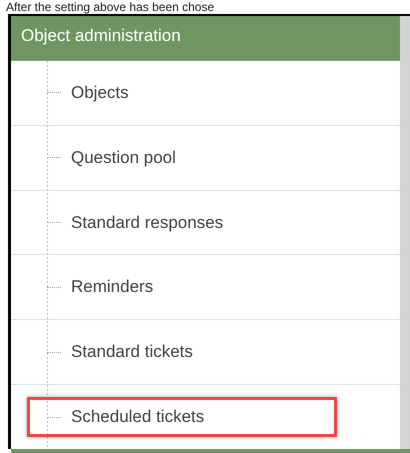 The width and height of the screenshot is (410, 453). What do you see at coordinates (182, 417) in the screenshot?
I see `tree-item: Scheduled tickets` at bounding box center [182, 417].